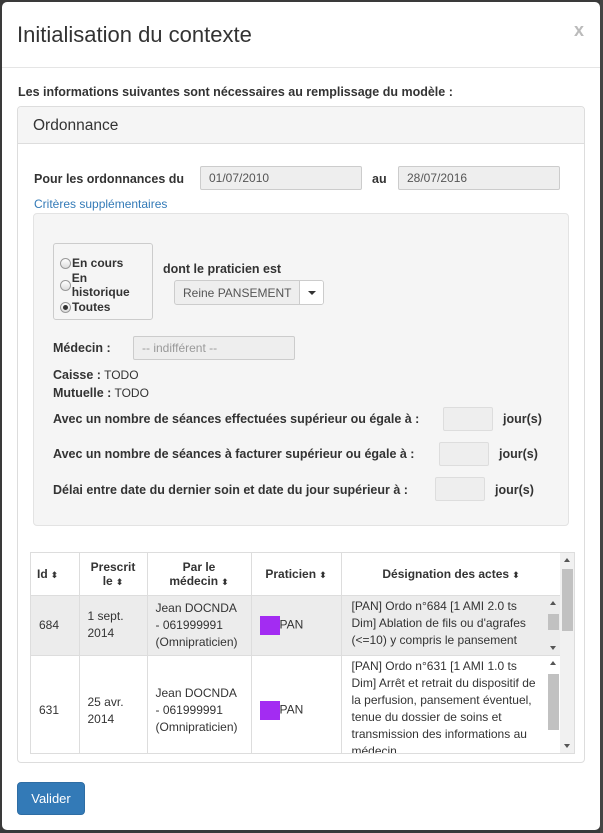 Image resolution: width=603 pixels, height=833 pixels. I want to click on radio-label: En cours, so click(98, 263).